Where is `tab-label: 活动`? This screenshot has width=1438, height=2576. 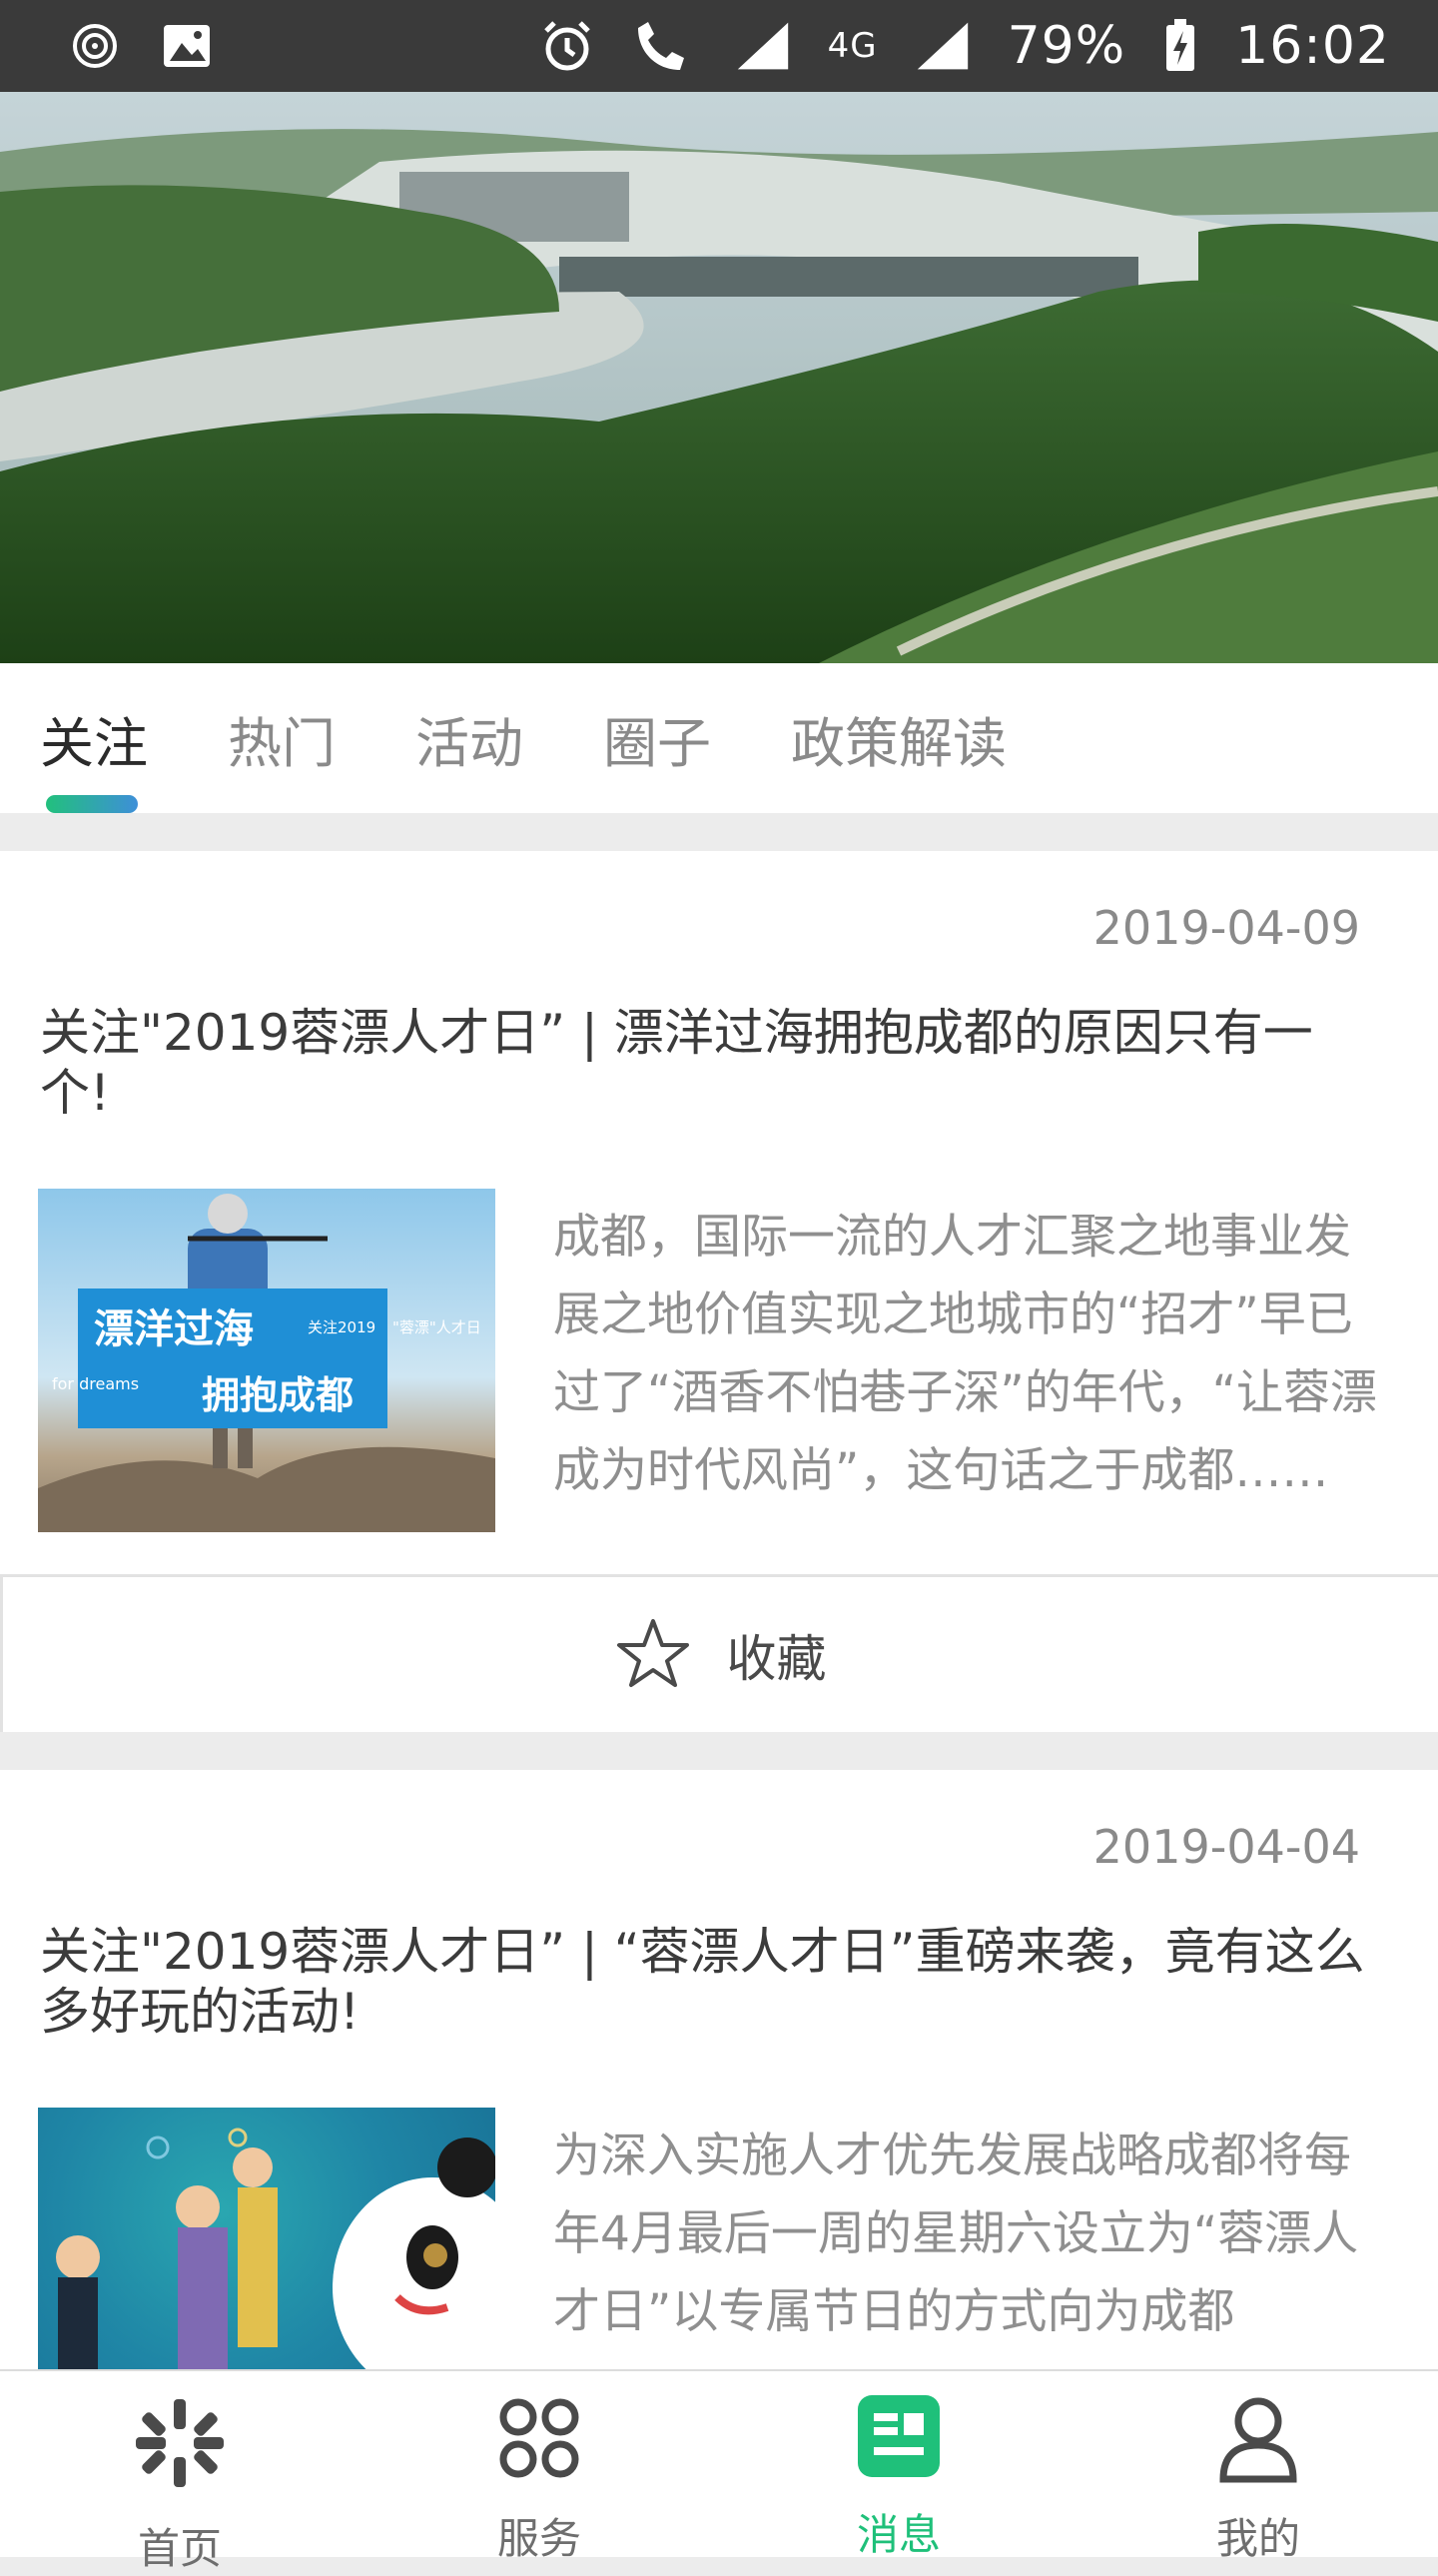
tab-label: 活动 is located at coordinates (469, 743).